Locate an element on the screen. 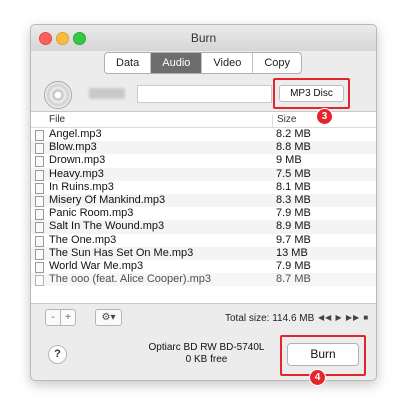  step-4-callout: 4 is located at coordinates (317, 377).